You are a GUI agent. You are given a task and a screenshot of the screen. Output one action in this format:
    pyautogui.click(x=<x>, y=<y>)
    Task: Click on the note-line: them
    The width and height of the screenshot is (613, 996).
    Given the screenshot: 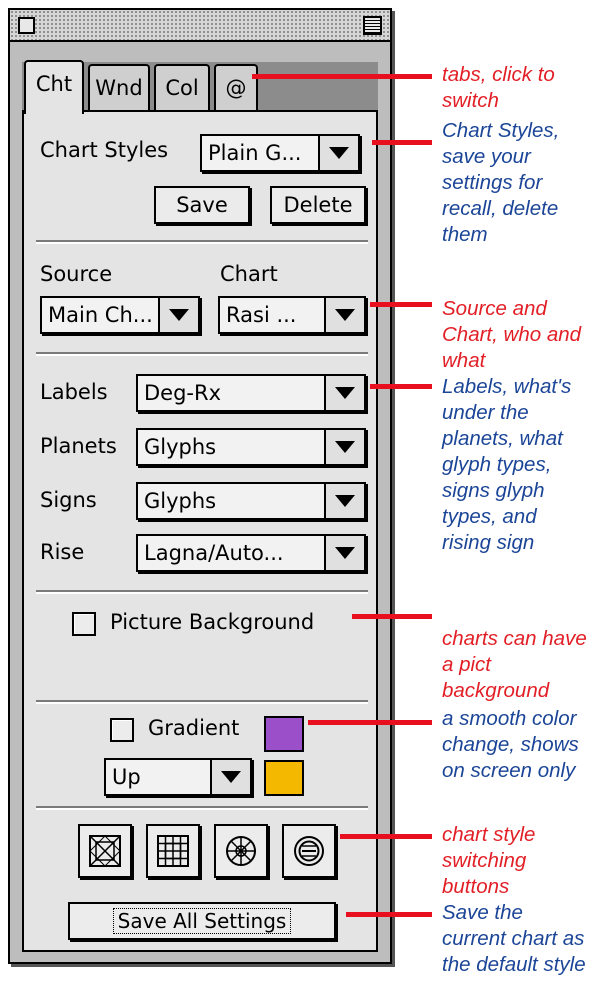 What is the action you would take?
    pyautogui.click(x=465, y=234)
    